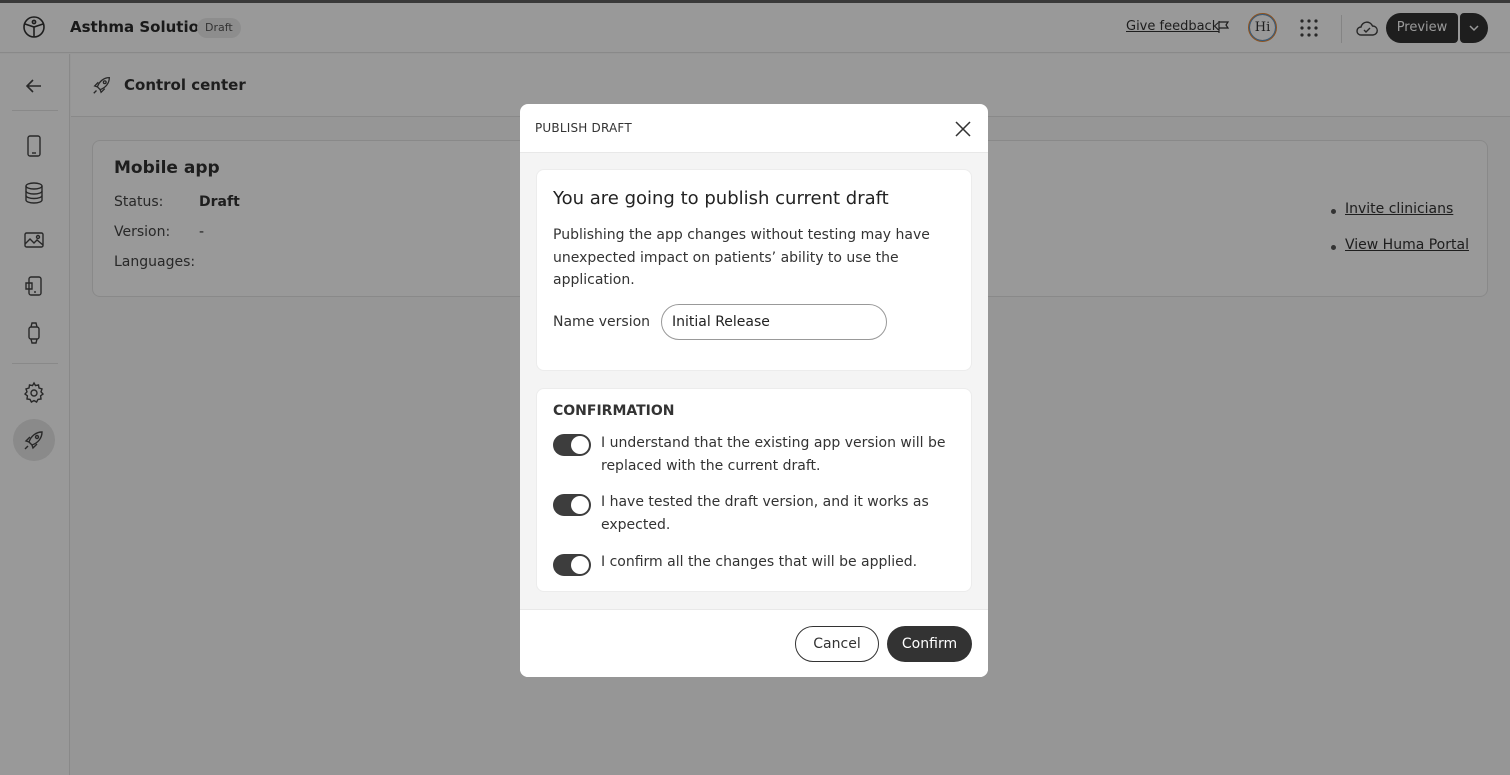 Image resolution: width=1510 pixels, height=775 pixels. What do you see at coordinates (602, 322) in the screenshot?
I see `name-version-label: Name version` at bounding box center [602, 322].